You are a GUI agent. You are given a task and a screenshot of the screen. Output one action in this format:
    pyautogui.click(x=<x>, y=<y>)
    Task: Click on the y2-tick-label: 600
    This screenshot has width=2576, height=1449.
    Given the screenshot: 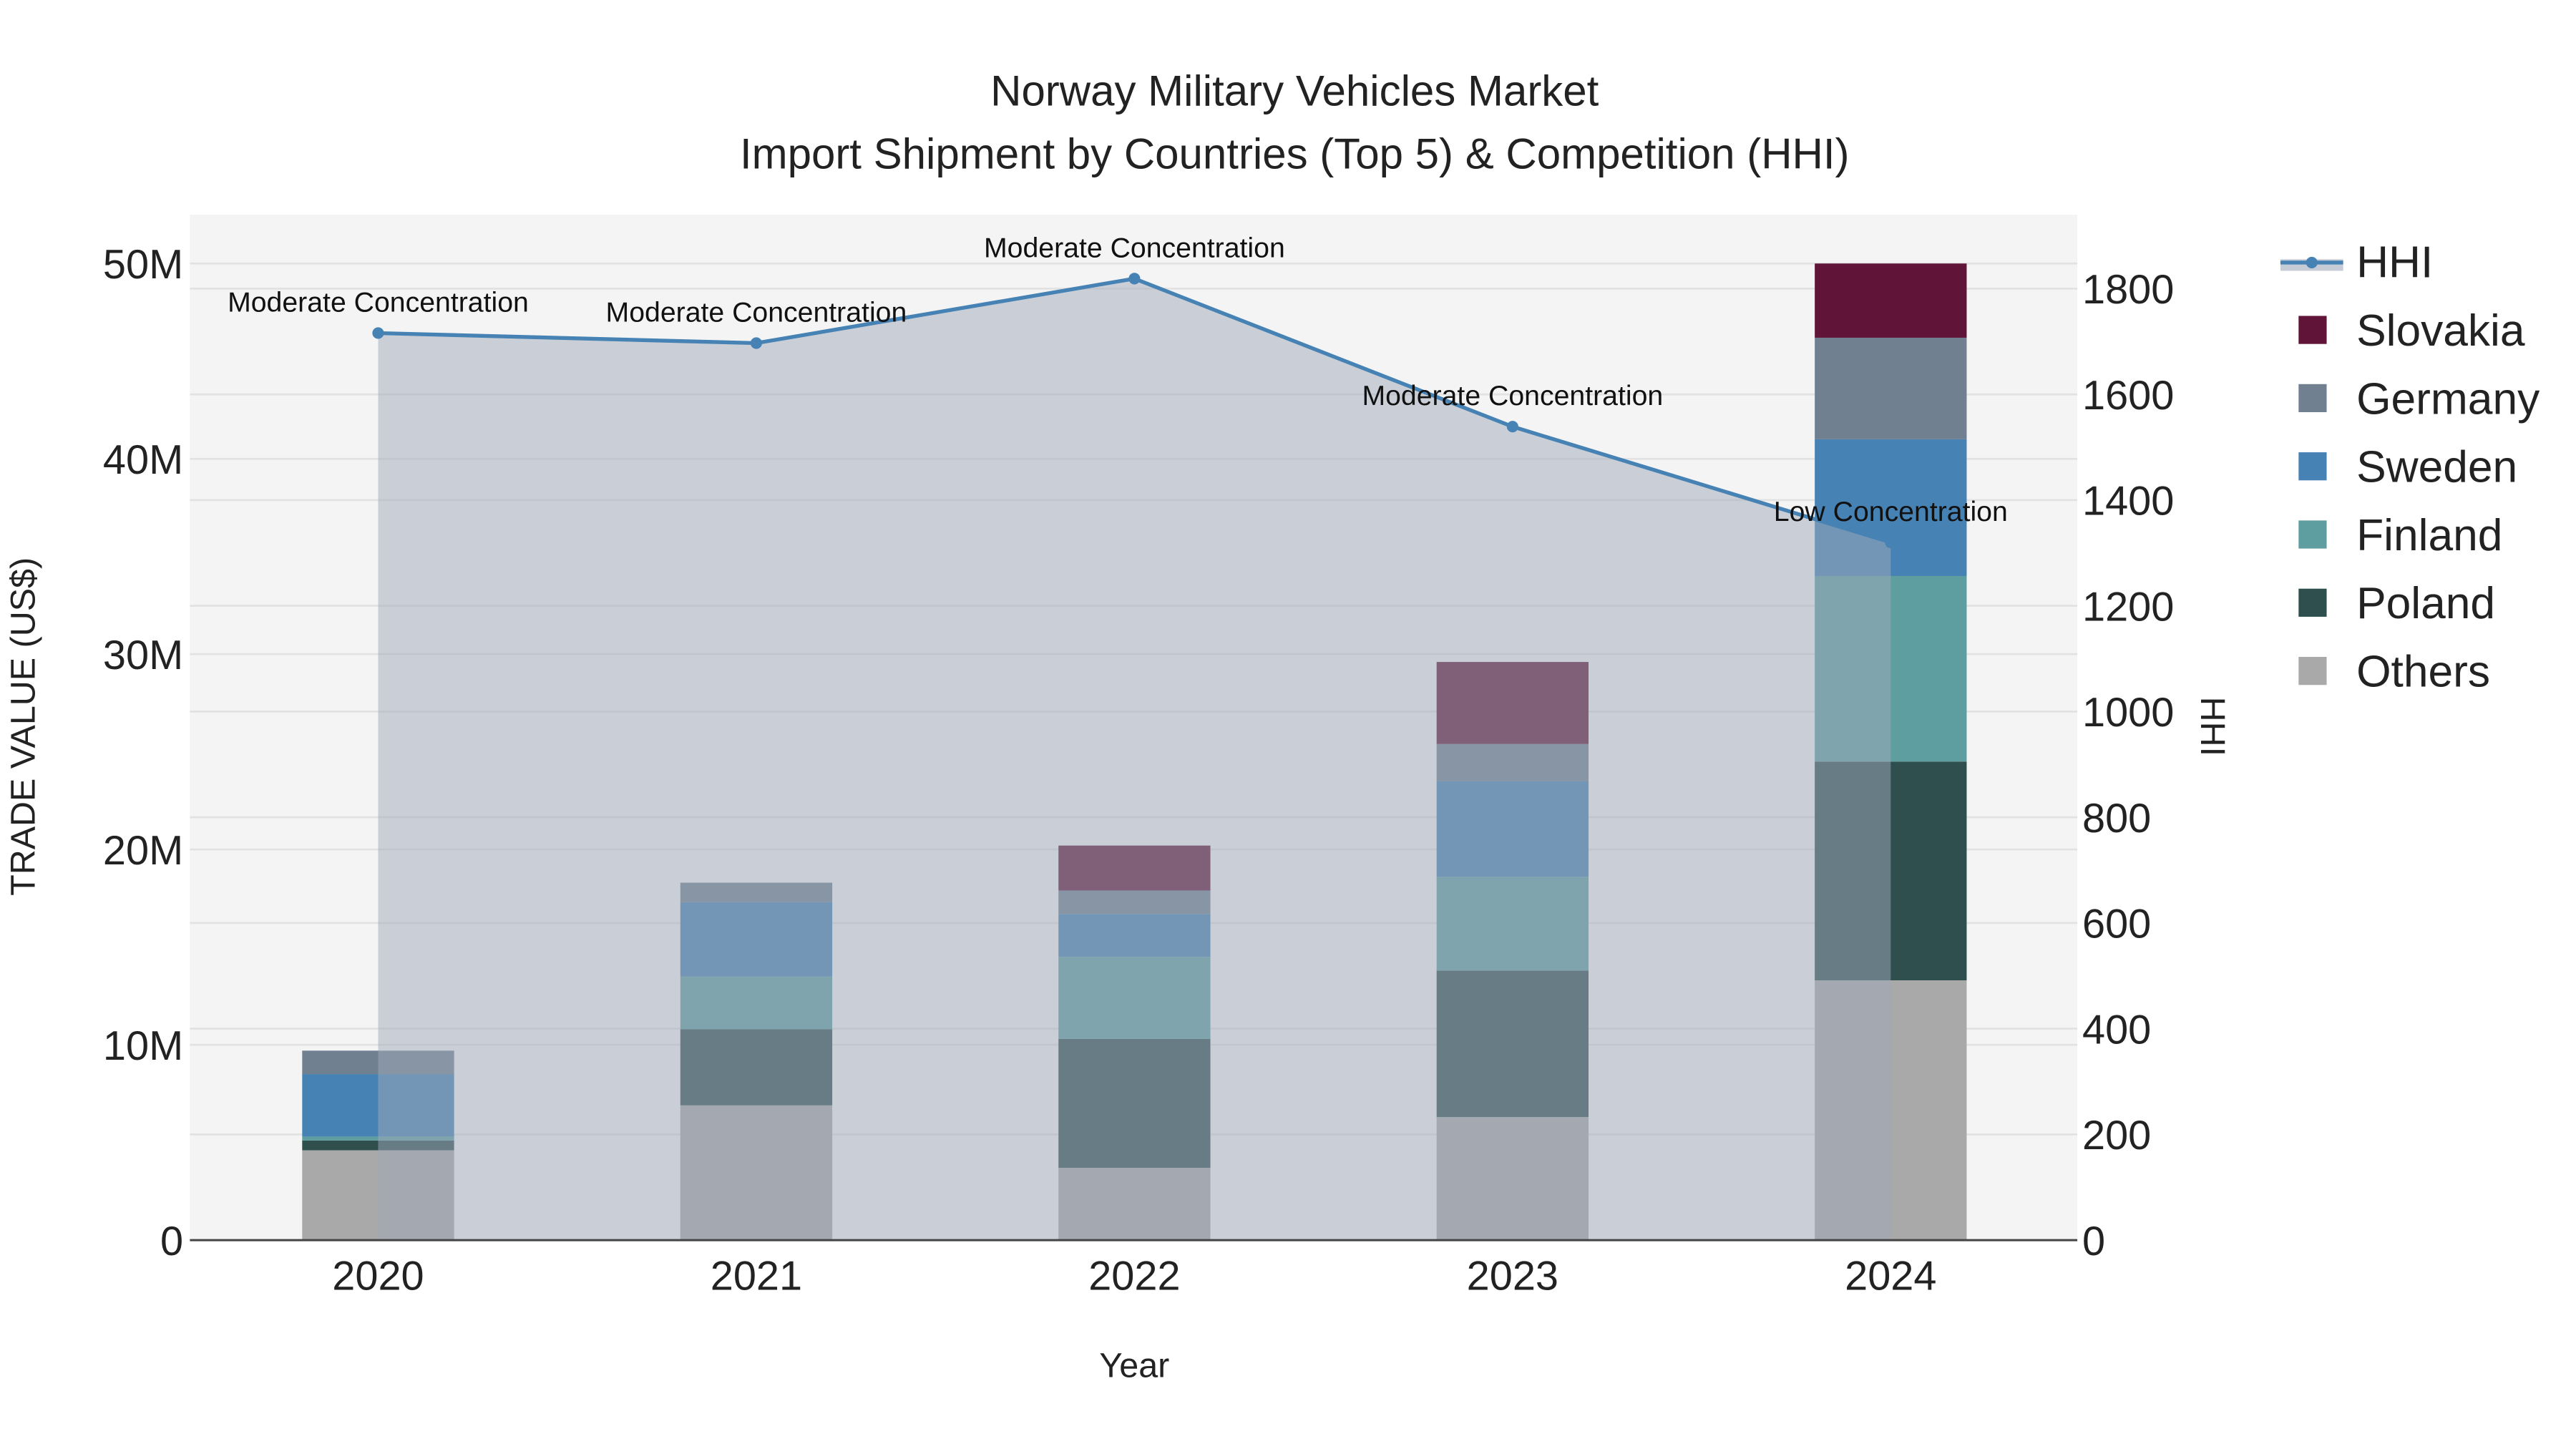 What is the action you would take?
    pyautogui.click(x=2116, y=924)
    